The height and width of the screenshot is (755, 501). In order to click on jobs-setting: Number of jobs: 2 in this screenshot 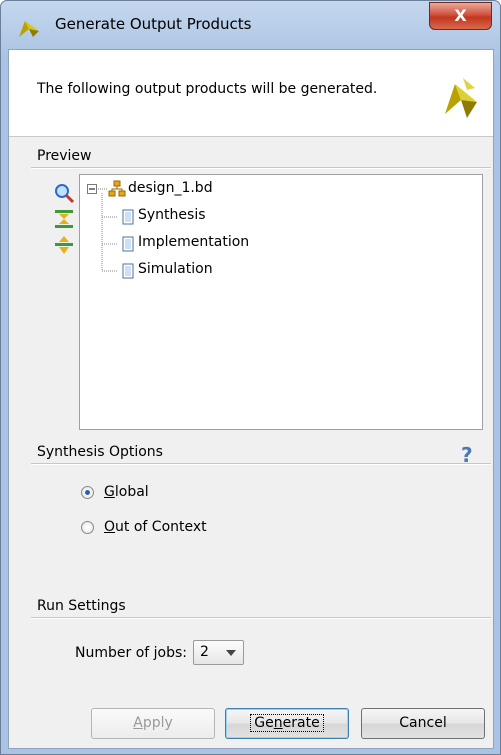, I will do `click(159, 652)`.